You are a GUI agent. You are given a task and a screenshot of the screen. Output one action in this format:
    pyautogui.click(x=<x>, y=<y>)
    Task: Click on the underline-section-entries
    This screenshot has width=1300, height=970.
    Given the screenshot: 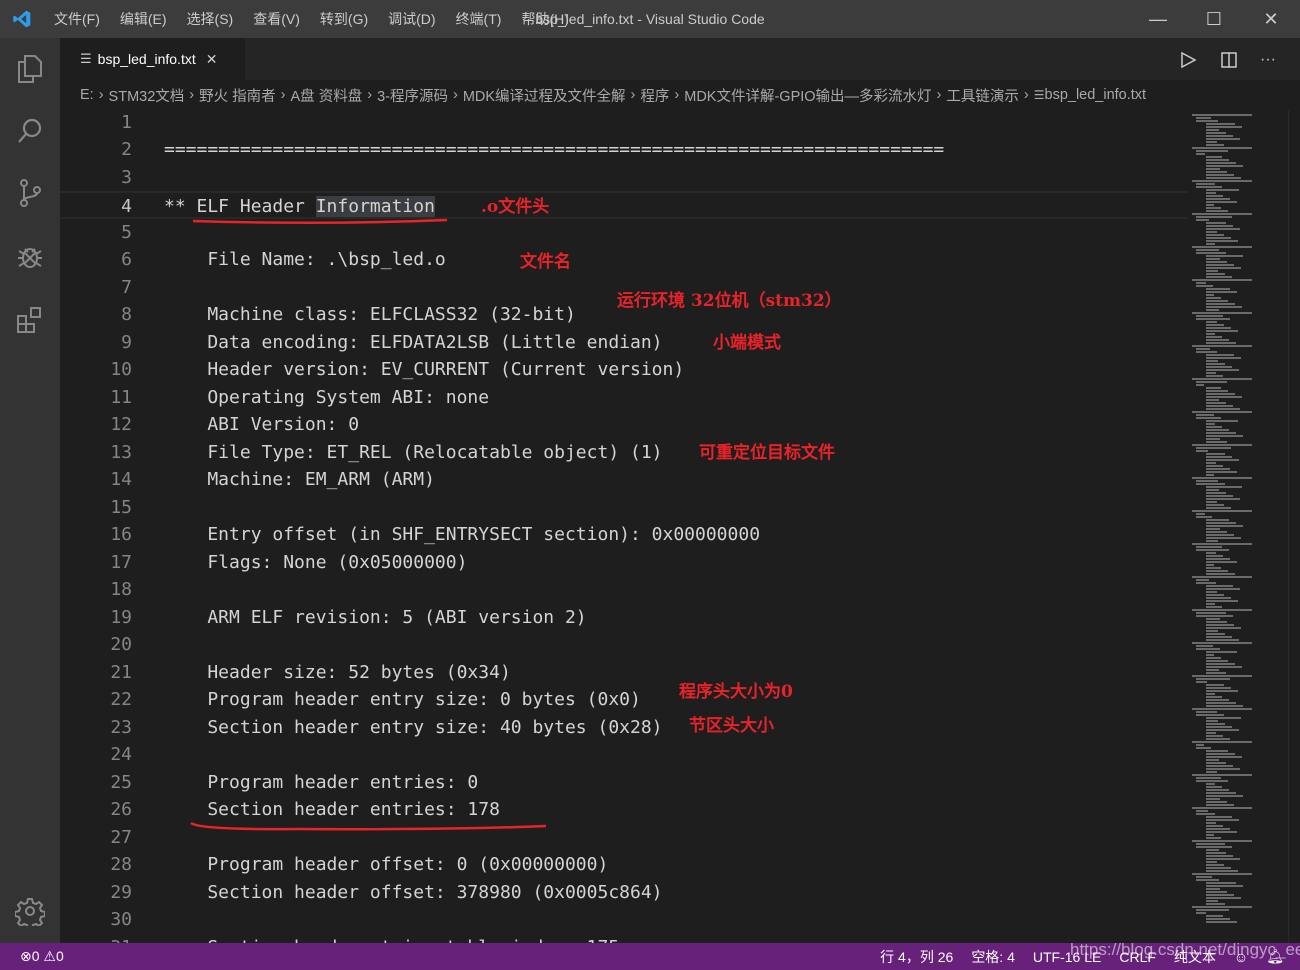 What is the action you would take?
    pyautogui.click(x=368, y=826)
    